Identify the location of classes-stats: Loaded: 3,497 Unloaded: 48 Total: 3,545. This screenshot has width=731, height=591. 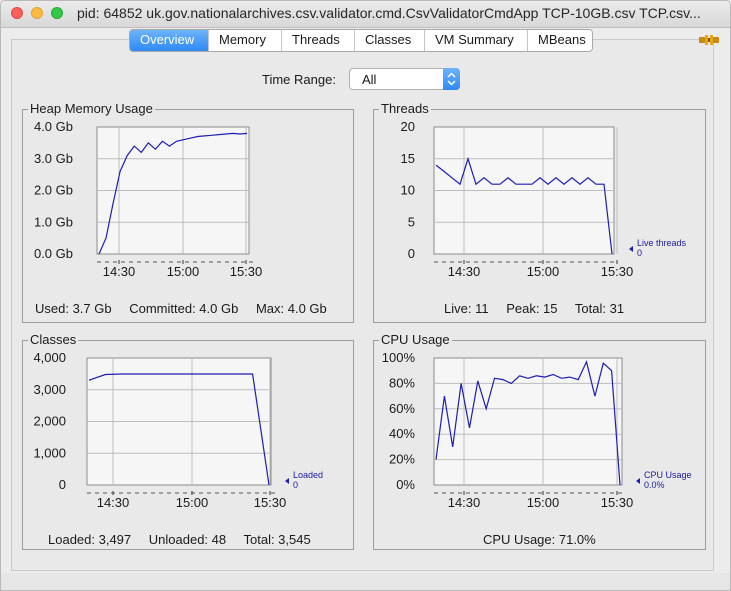
(186, 539).